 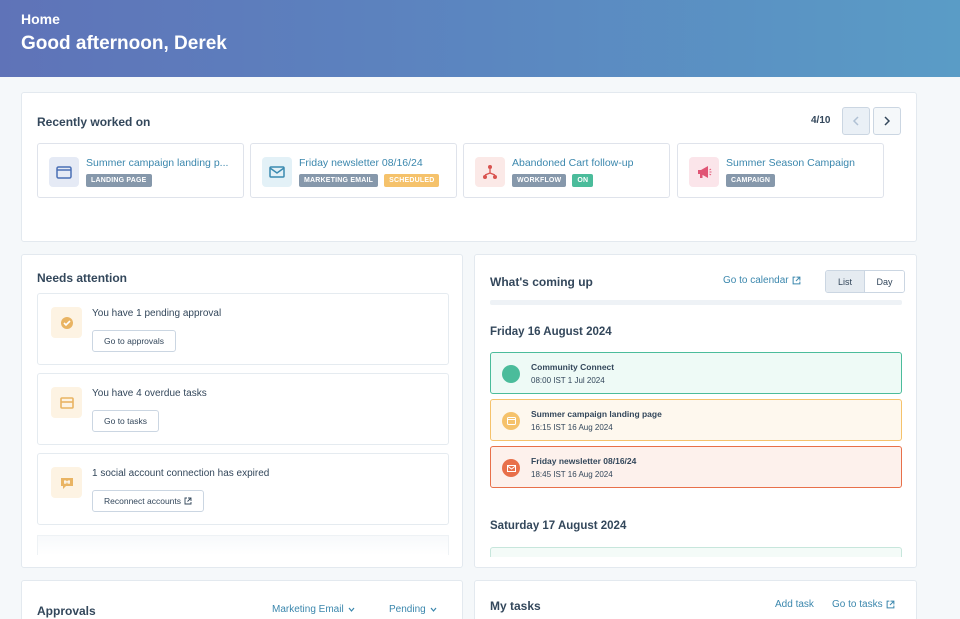 I want to click on attention-title: Needs attention, so click(x=82, y=278).